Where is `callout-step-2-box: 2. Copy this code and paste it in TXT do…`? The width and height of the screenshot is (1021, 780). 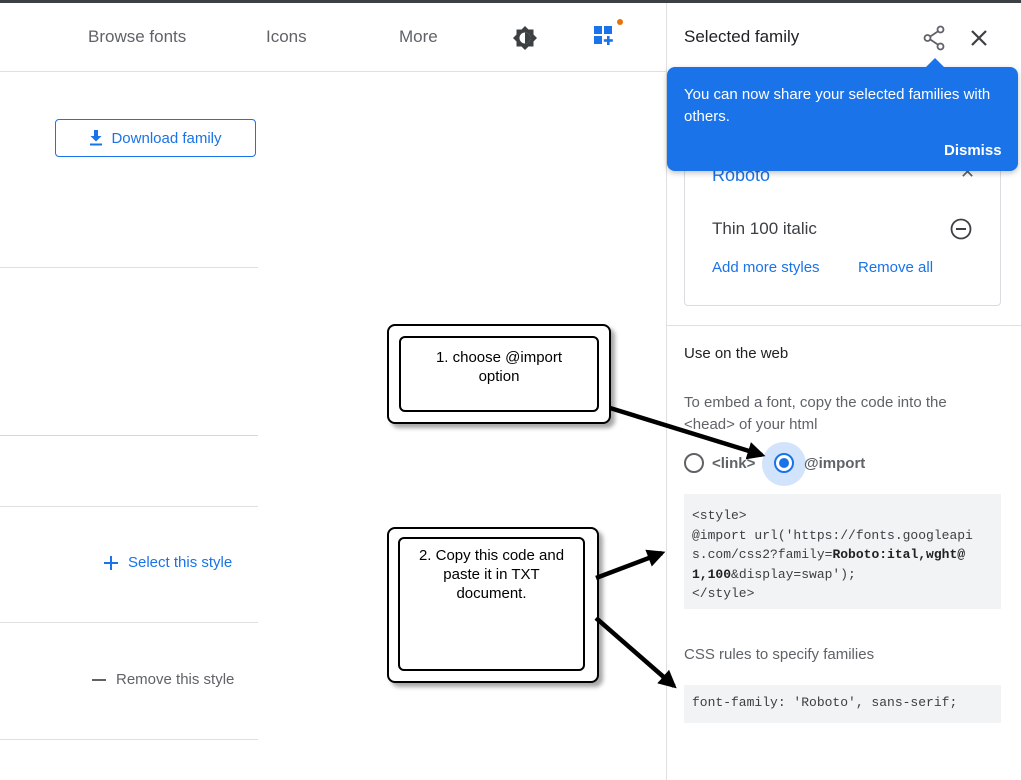
callout-step-2-box: 2. Copy this code and paste it in TXT do… is located at coordinates (491, 604).